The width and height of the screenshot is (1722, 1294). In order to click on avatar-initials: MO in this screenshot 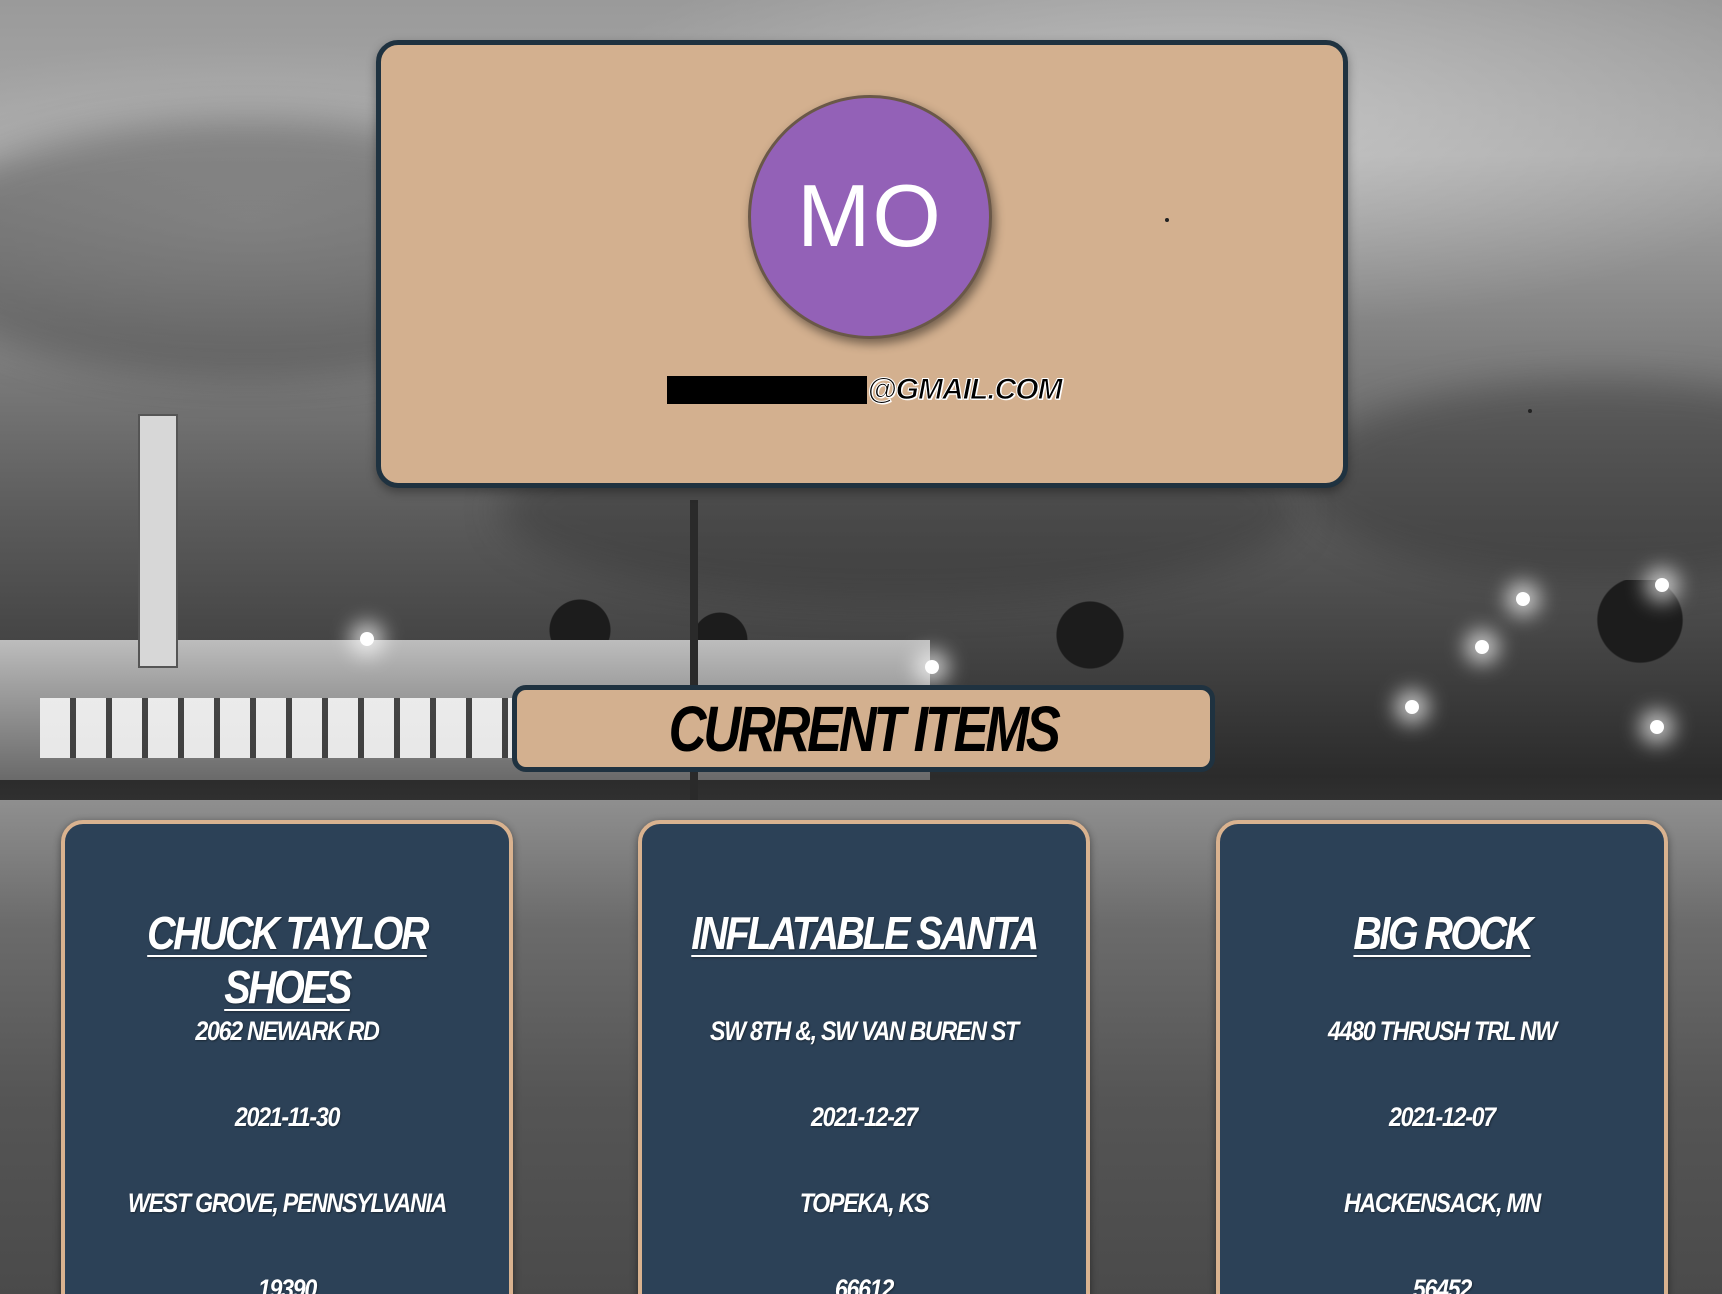, I will do `click(870, 215)`.